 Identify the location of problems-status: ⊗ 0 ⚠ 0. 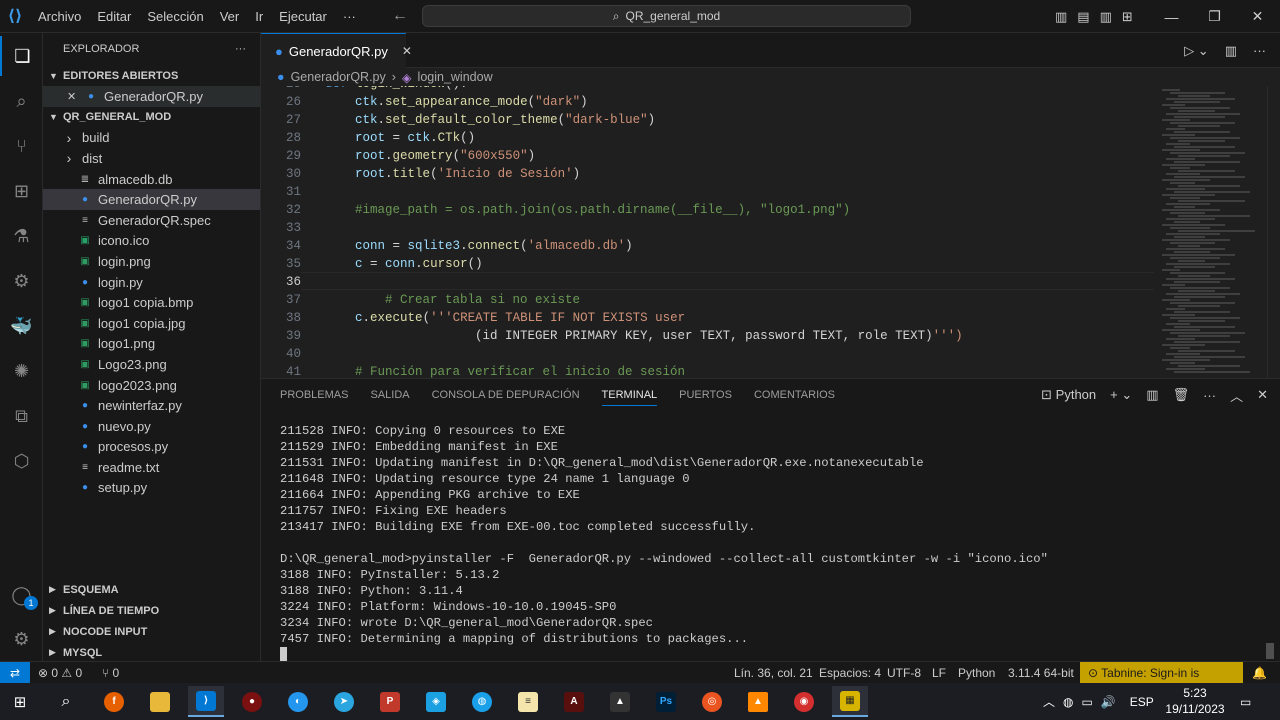
(60, 673).